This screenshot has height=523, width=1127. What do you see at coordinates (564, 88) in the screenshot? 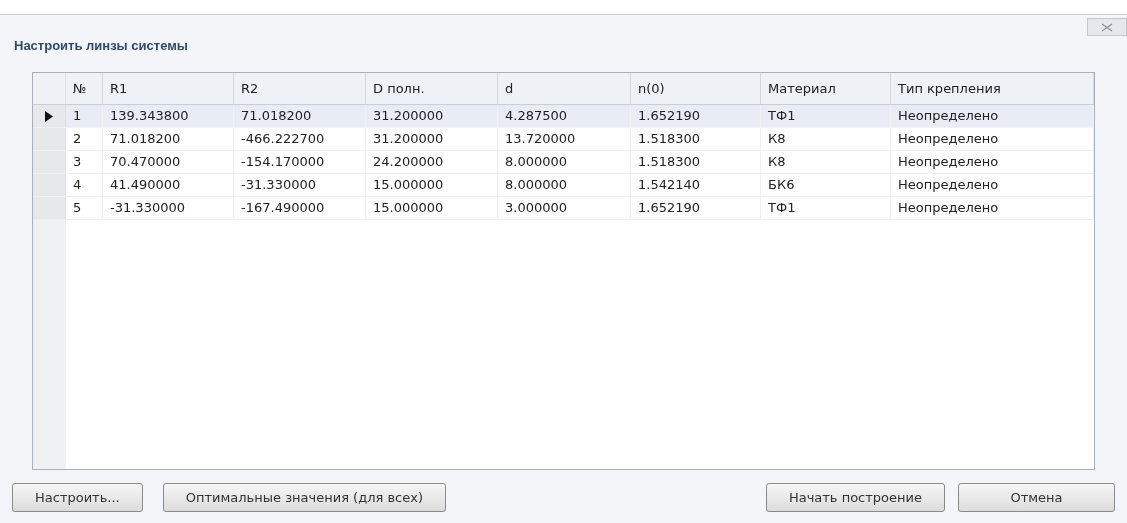
I see `column-header: d` at bounding box center [564, 88].